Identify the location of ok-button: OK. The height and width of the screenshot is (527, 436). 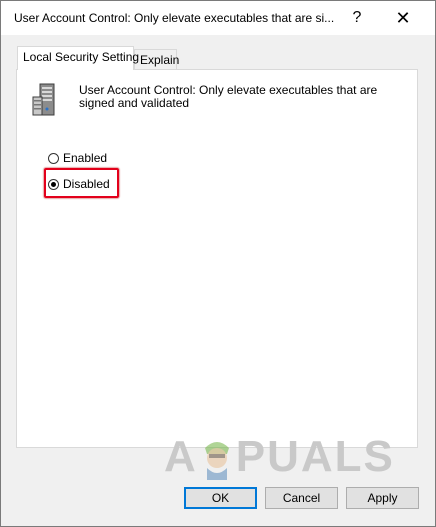
(220, 498).